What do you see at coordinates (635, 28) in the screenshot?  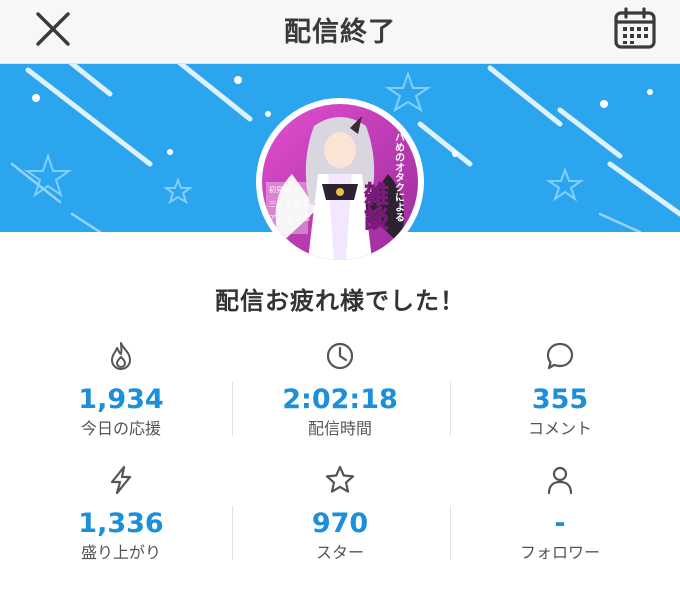 I see `calendar-icon` at bounding box center [635, 28].